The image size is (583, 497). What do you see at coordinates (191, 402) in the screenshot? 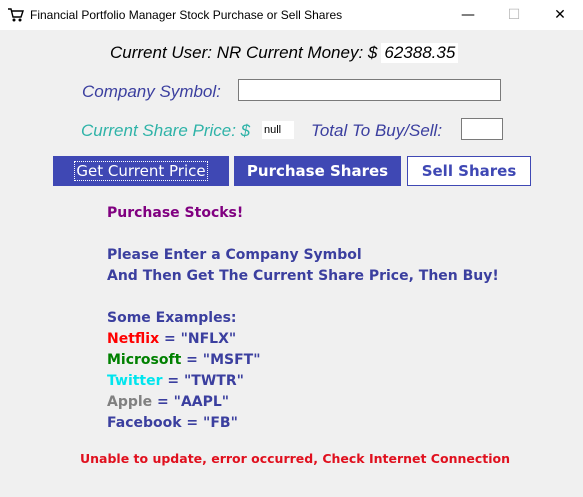
I see `example-symbol: = "AAPL"` at bounding box center [191, 402].